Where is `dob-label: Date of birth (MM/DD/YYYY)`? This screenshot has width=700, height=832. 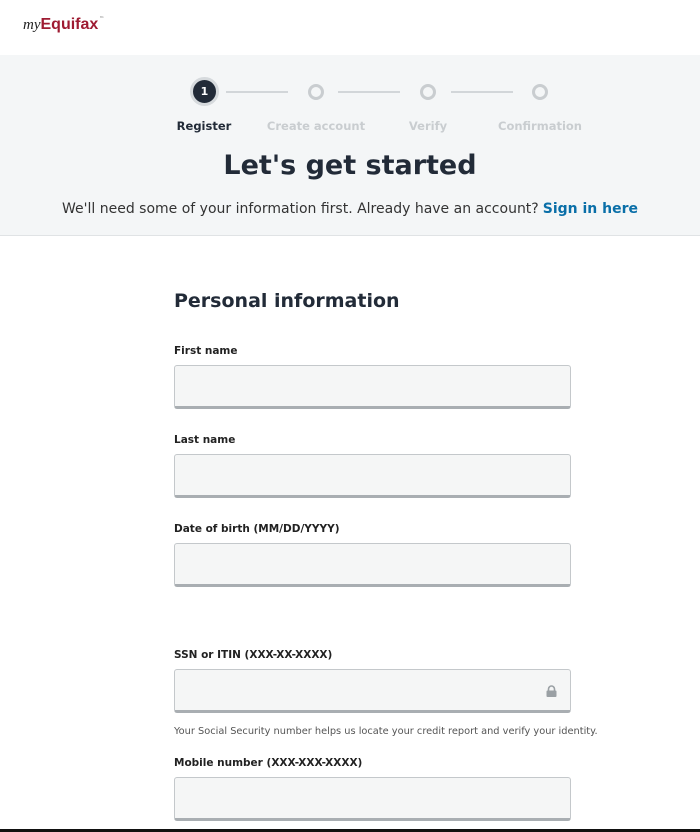
dob-label: Date of birth (MM/DD/YYYY) is located at coordinates (257, 529).